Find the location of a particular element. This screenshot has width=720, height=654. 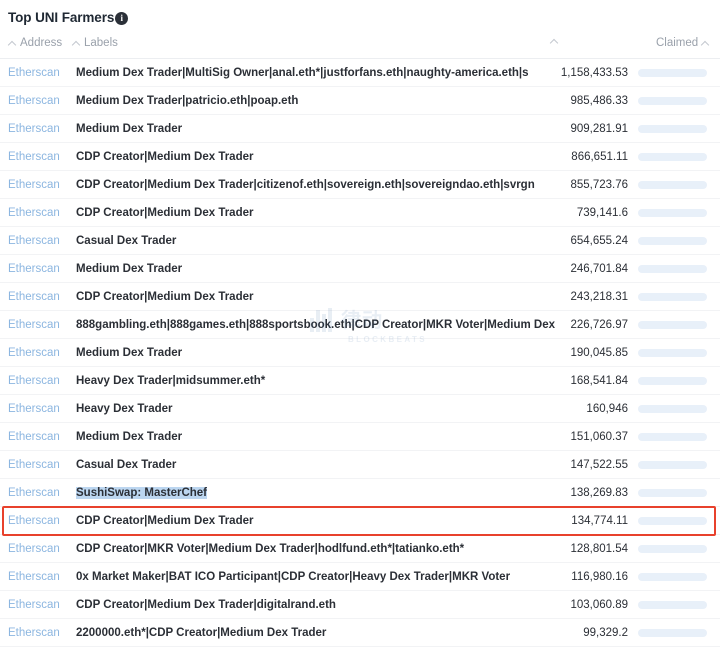

claimed-value: 243,218.31 is located at coordinates (599, 296).